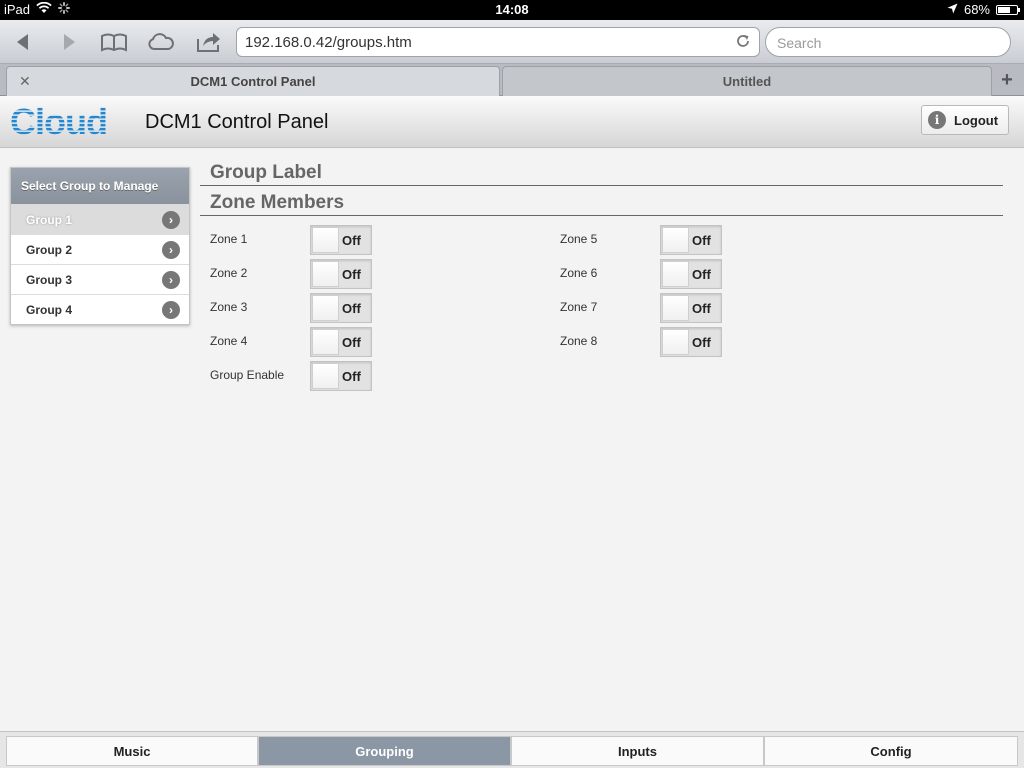 The height and width of the screenshot is (768, 1024). I want to click on logout-label: Logout, so click(976, 120).